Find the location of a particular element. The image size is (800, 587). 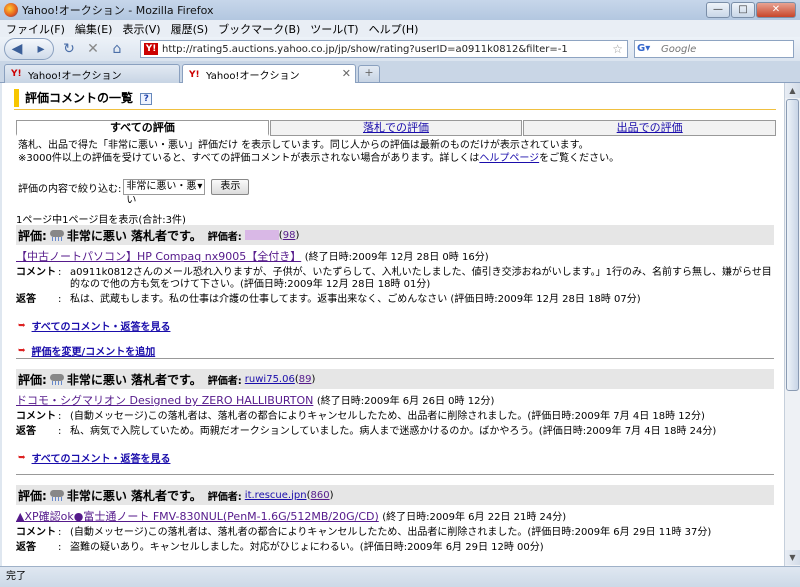

home-icon: ⌂ is located at coordinates (117, 49).